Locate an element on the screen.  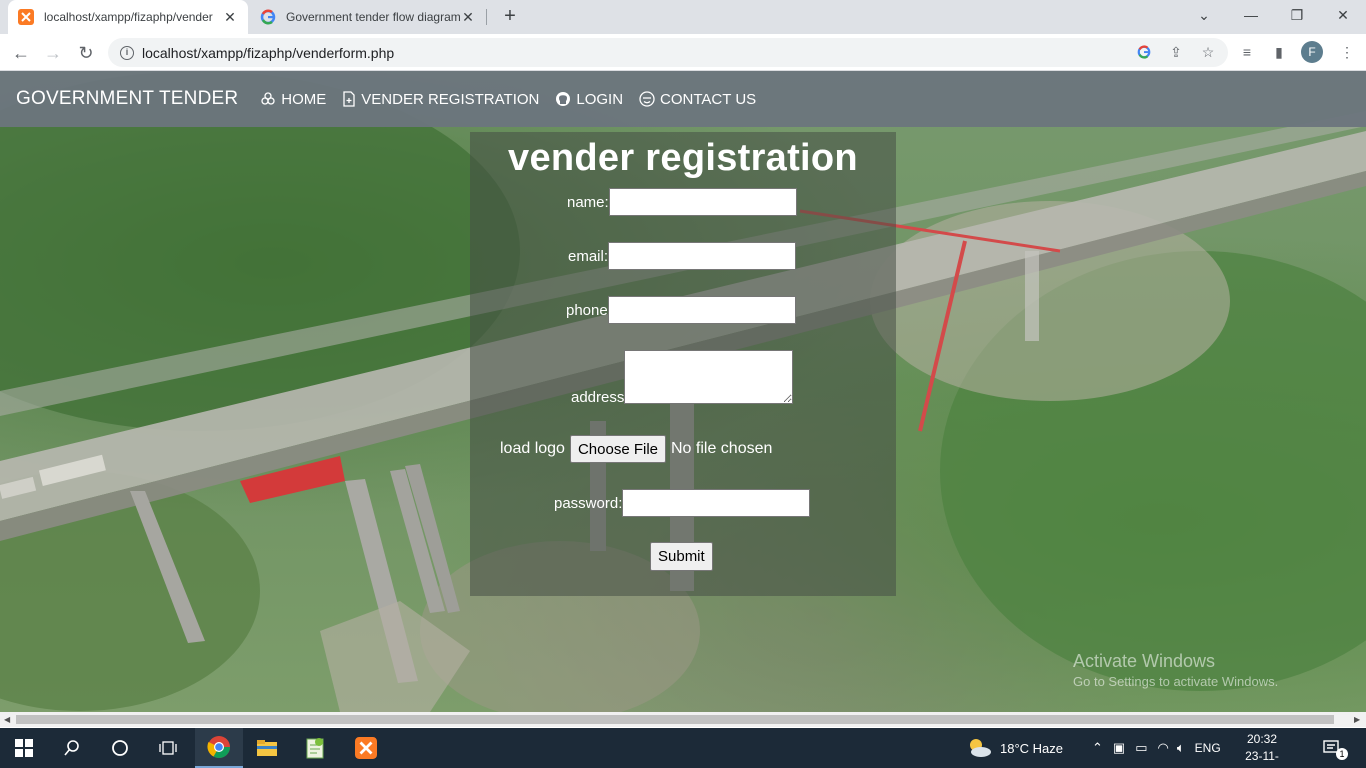
nav-link-contact-us: CONTACT US is located at coordinates (697, 99).